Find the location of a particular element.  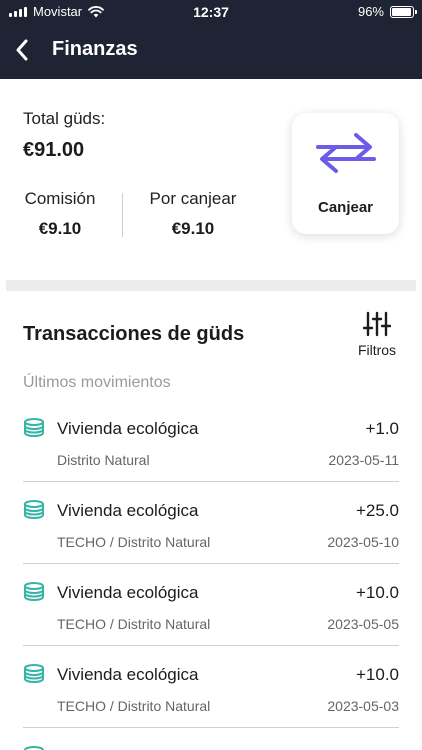

pending-value: €9.10 is located at coordinates (193, 228).